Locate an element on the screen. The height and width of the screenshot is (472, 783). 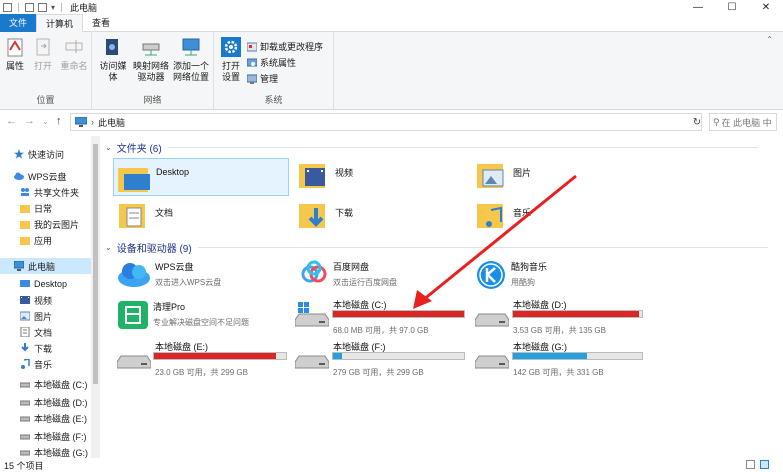
add-network-location-button: 添加一个 网络位置 is located at coordinates (191, 59).